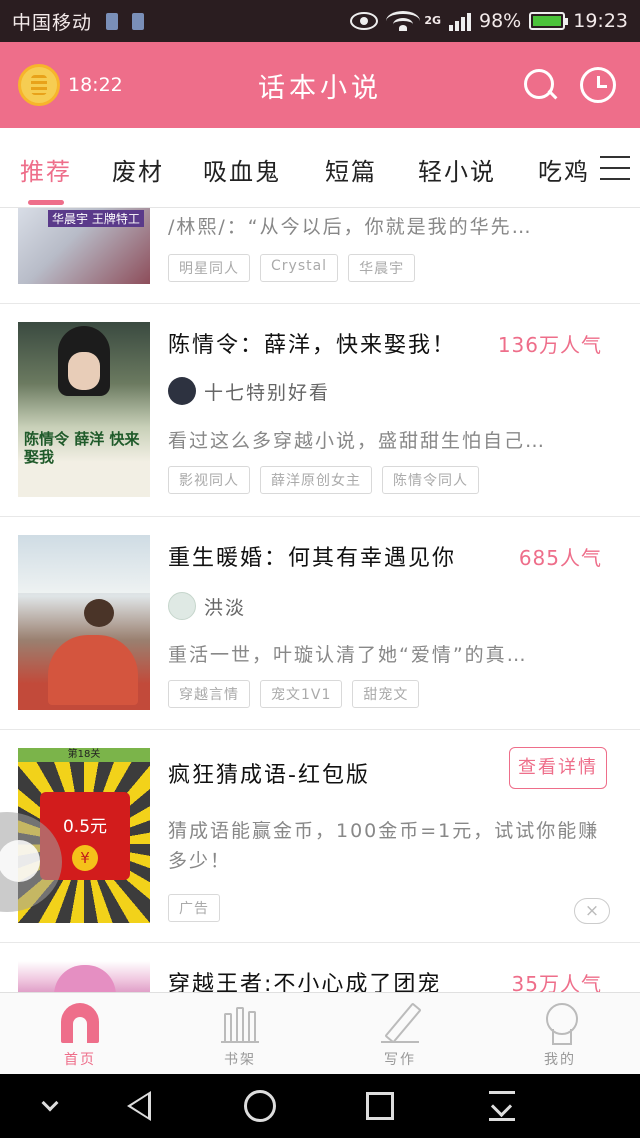  What do you see at coordinates (95, 85) in the screenshot?
I see `alarm-time: 18:22` at bounding box center [95, 85].